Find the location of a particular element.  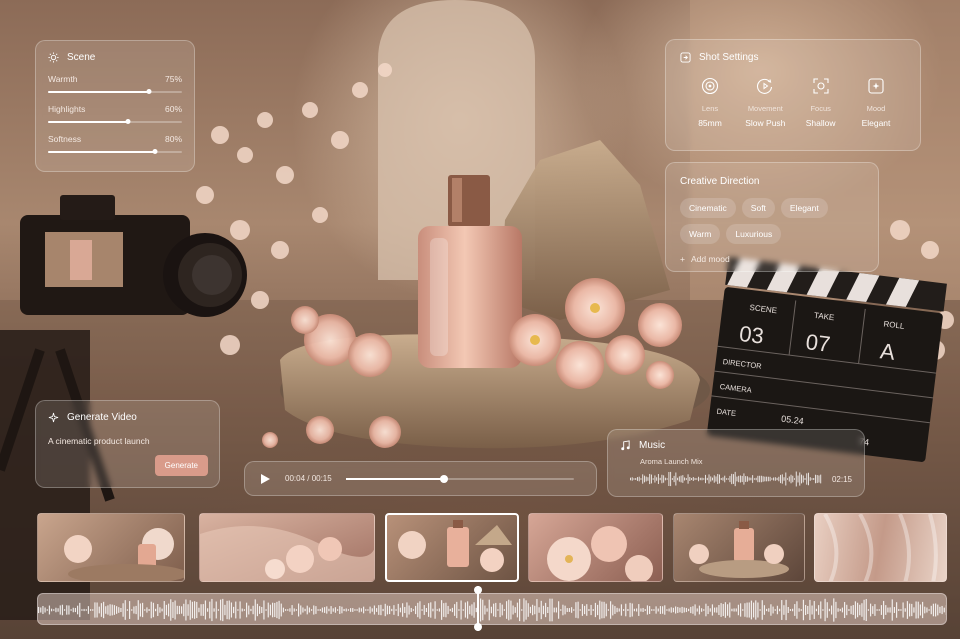

chip-warm: Warm is located at coordinates (700, 234).